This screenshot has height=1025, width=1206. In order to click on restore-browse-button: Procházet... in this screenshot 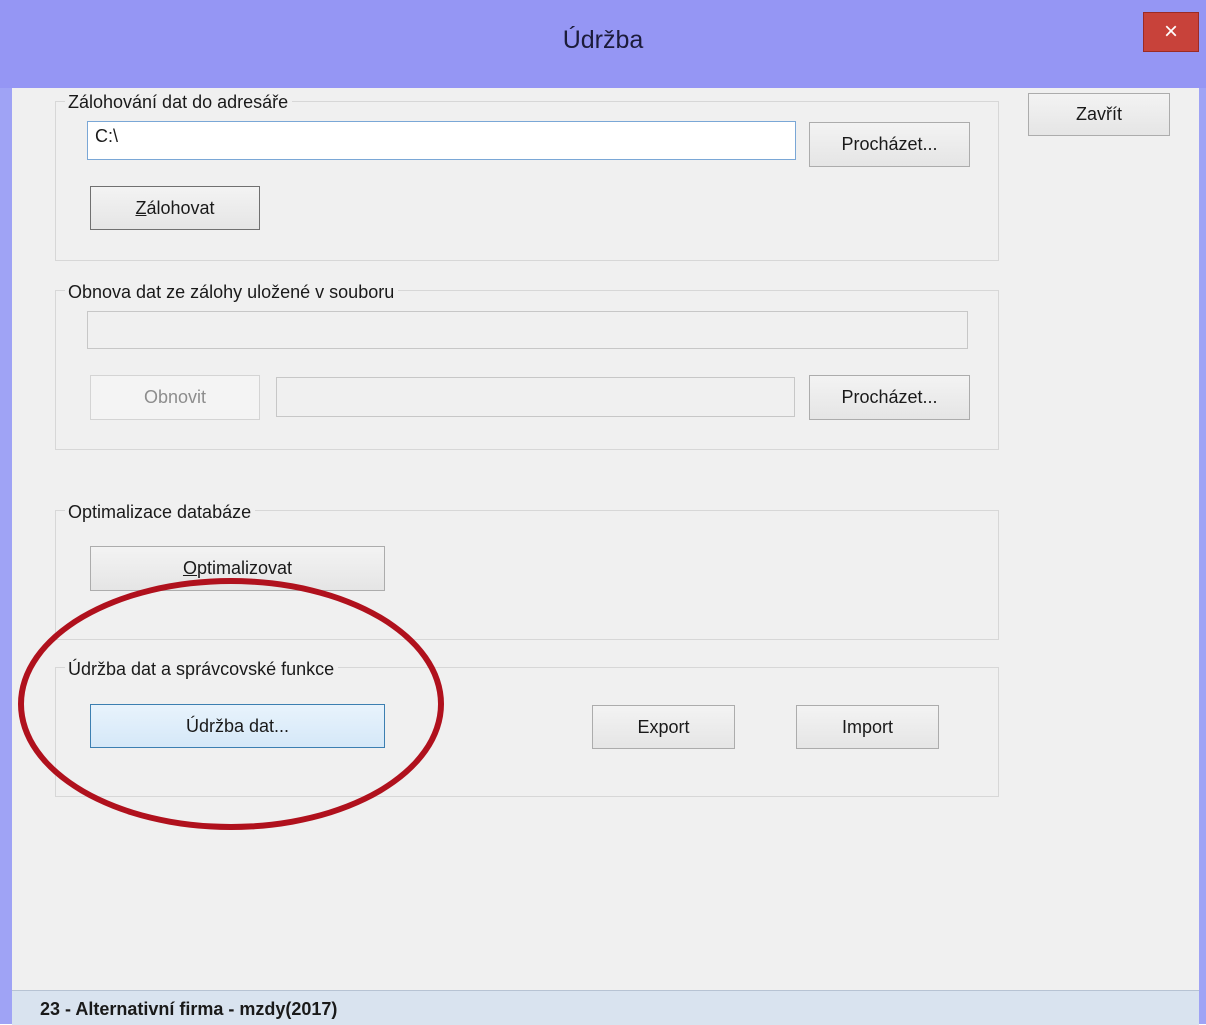, I will do `click(889, 397)`.